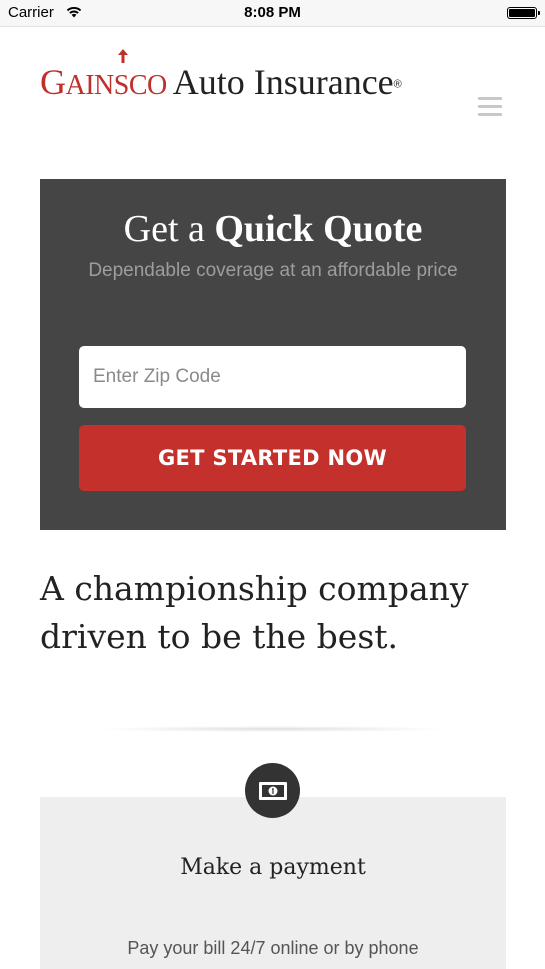 Image resolution: width=545 pixels, height=969 pixels. I want to click on quote-title: Get a Quick Quote, so click(273, 229).